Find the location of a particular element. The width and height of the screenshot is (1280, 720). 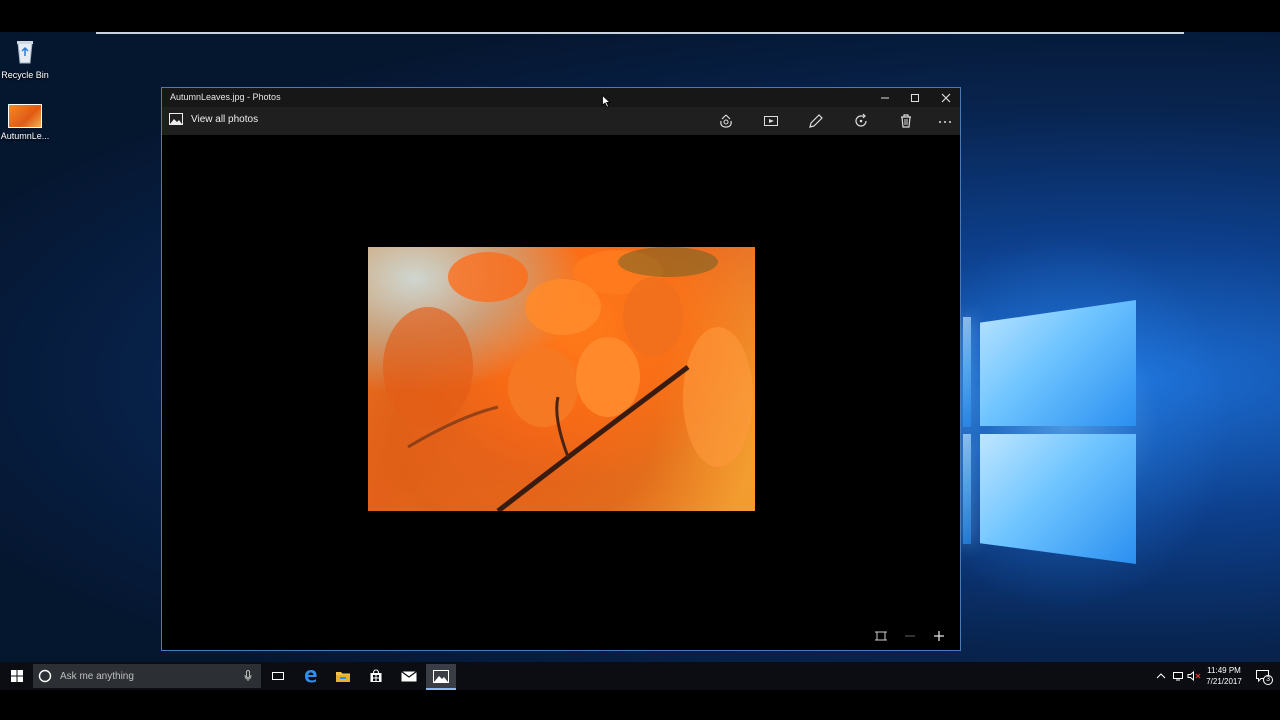

autumn-leaves-photo is located at coordinates (561, 379).